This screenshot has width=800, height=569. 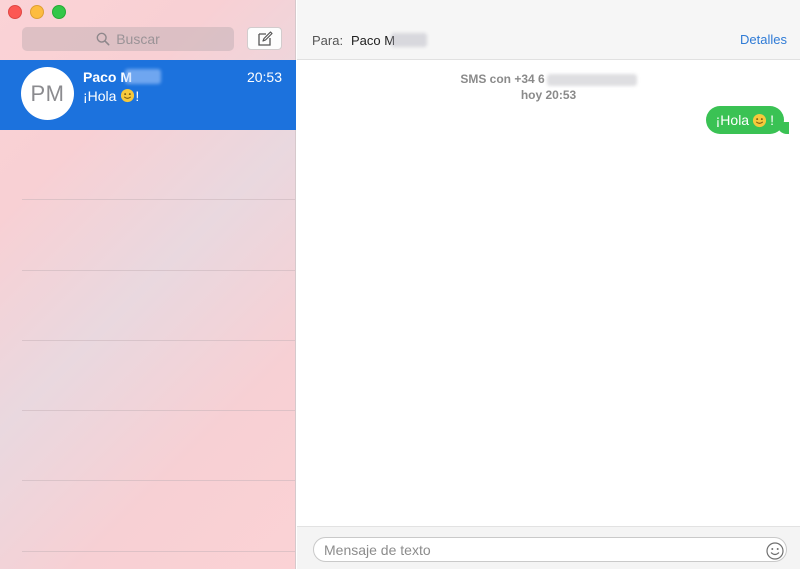 I want to click on zoom-window-button, so click(x=59, y=12).